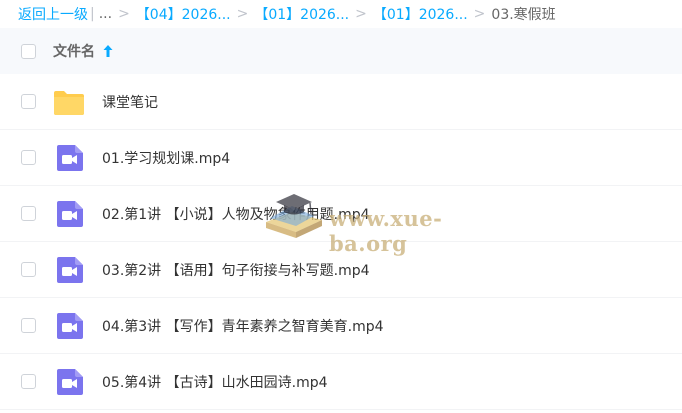  I want to click on list-item: 03.第2讲 【语用】句子衔接与补写题.mp4, so click(341, 270).